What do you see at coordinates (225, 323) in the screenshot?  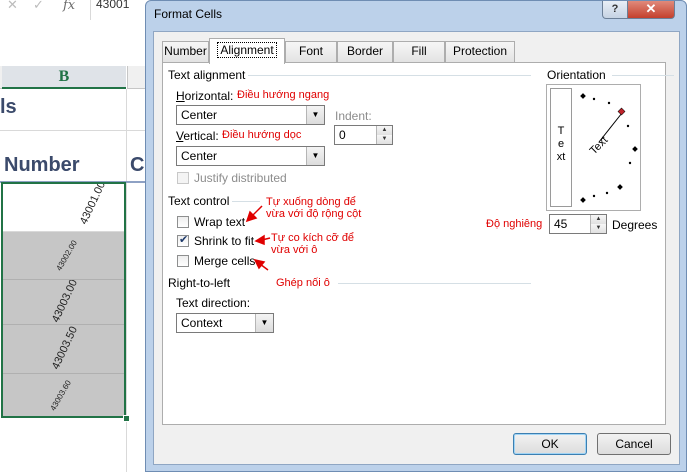 I see `text-direction-select: Context ▼` at bounding box center [225, 323].